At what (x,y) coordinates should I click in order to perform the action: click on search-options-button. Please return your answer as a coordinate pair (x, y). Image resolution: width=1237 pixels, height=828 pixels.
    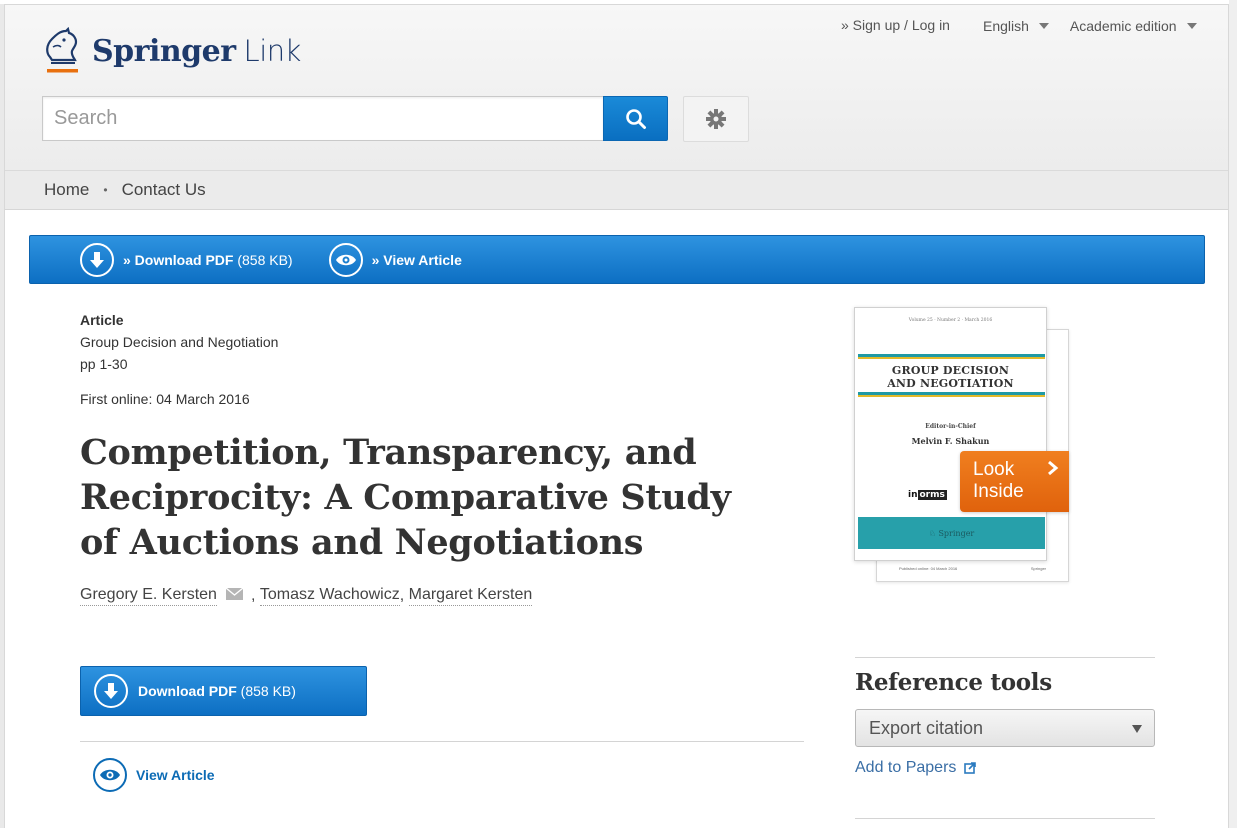
    Looking at the image, I should click on (716, 119).